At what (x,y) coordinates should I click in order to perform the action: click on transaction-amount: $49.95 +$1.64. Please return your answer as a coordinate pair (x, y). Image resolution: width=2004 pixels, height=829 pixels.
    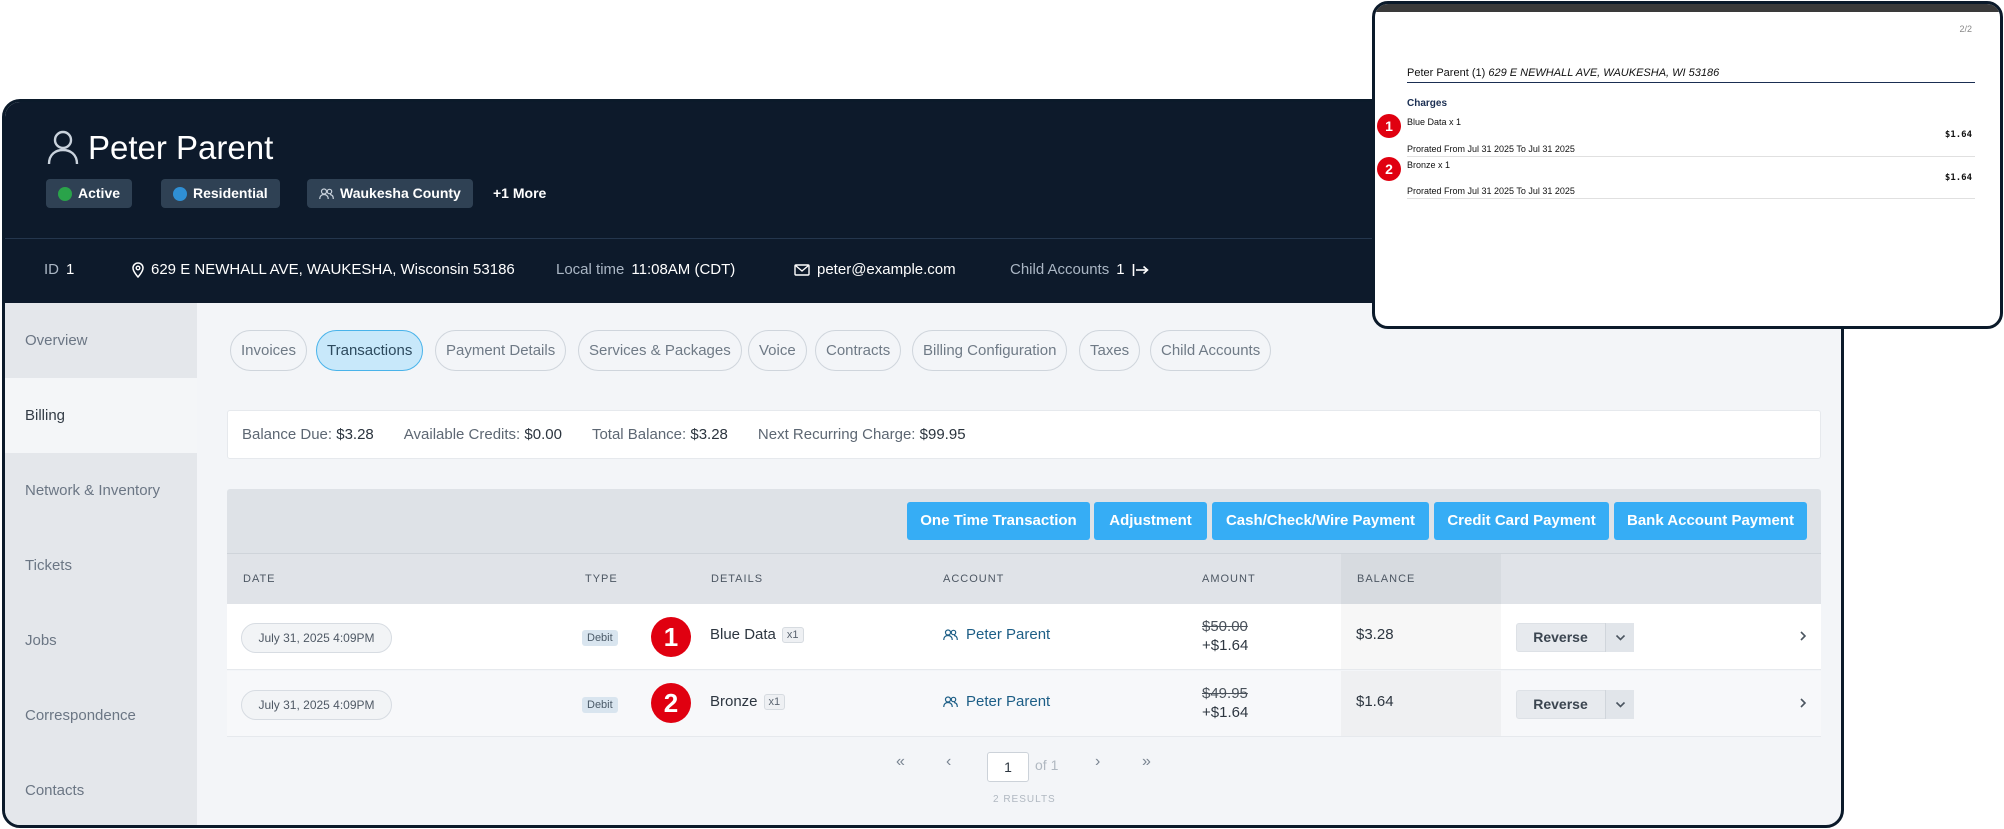
    Looking at the image, I should click on (1225, 703).